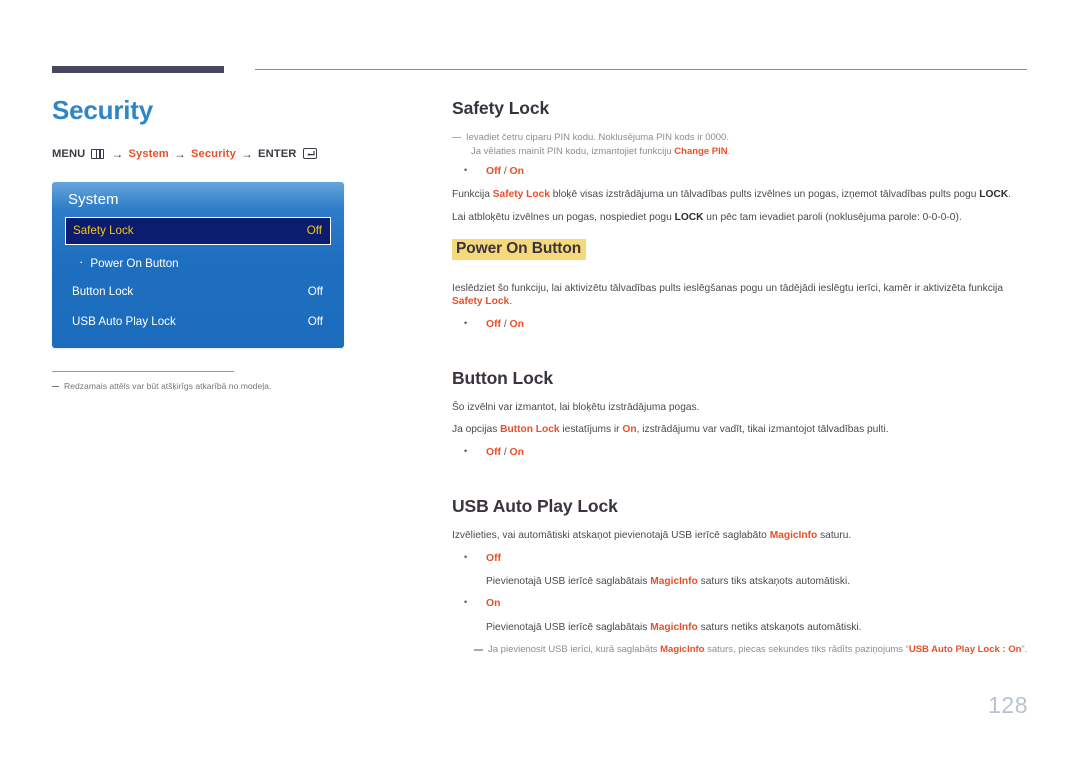 The width and height of the screenshot is (1080, 763). What do you see at coordinates (198, 322) in the screenshot?
I see `osd-row-usb-auto-play-lock: USB Auto Play Lock Off` at bounding box center [198, 322].